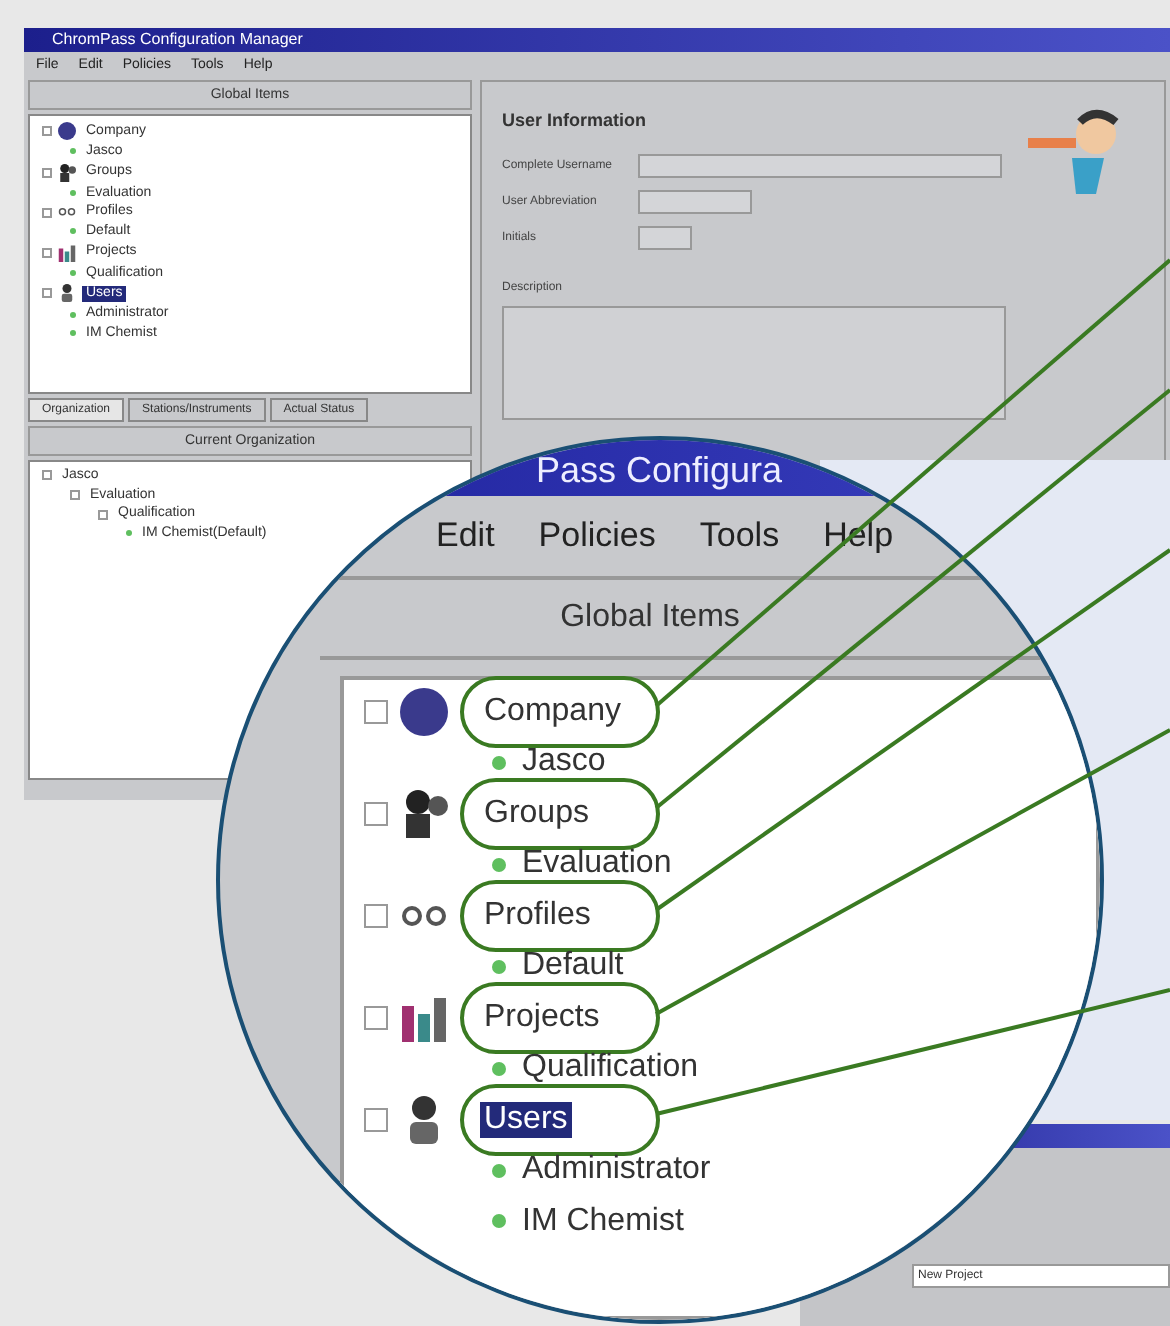  What do you see at coordinates (597, 864) in the screenshot?
I see `tree-item: Evaluation` at bounding box center [597, 864].